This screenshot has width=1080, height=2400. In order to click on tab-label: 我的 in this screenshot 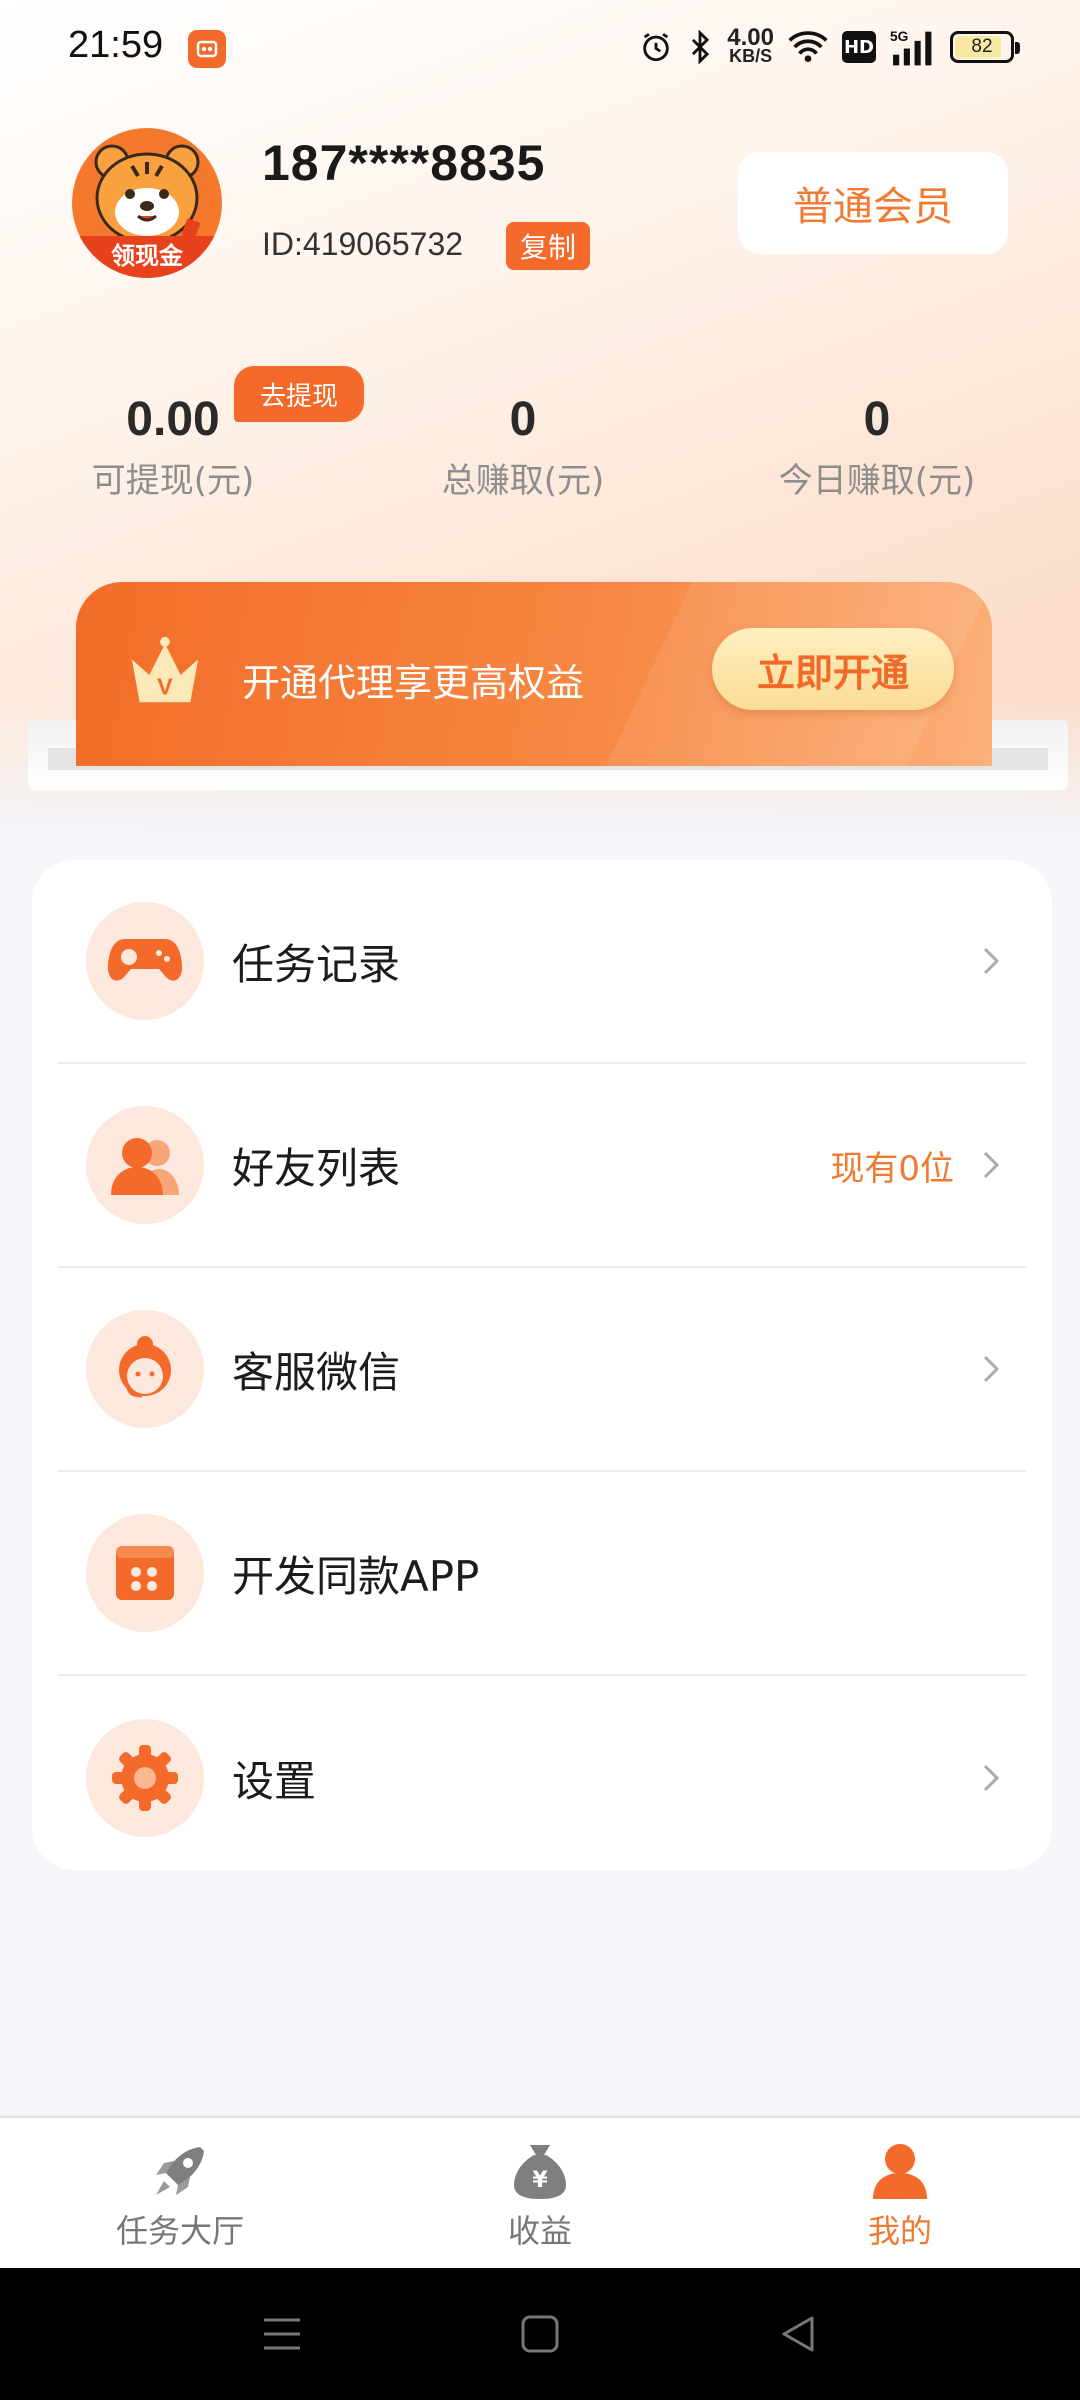, I will do `click(899, 2231)`.